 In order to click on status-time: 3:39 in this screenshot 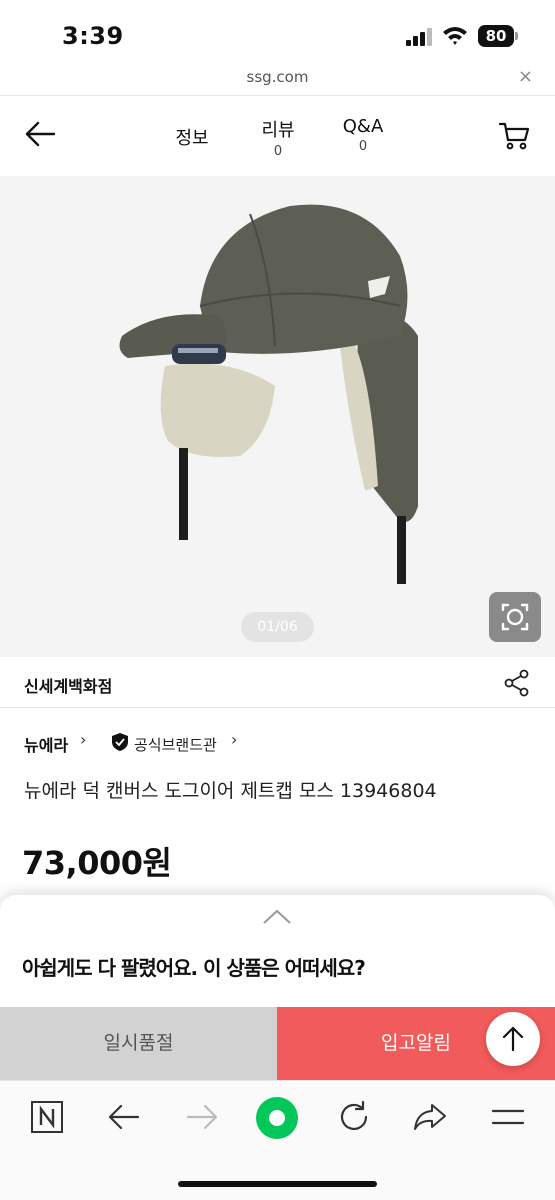, I will do `click(93, 36)`.